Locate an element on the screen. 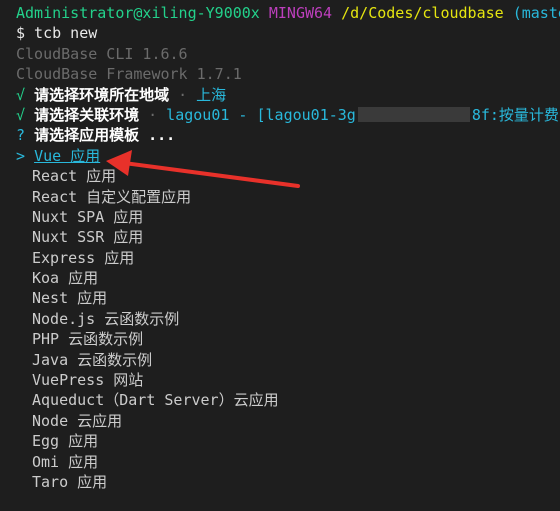 This screenshot has width=560, height=511. menu-item: Express 应用 is located at coordinates (288, 258).